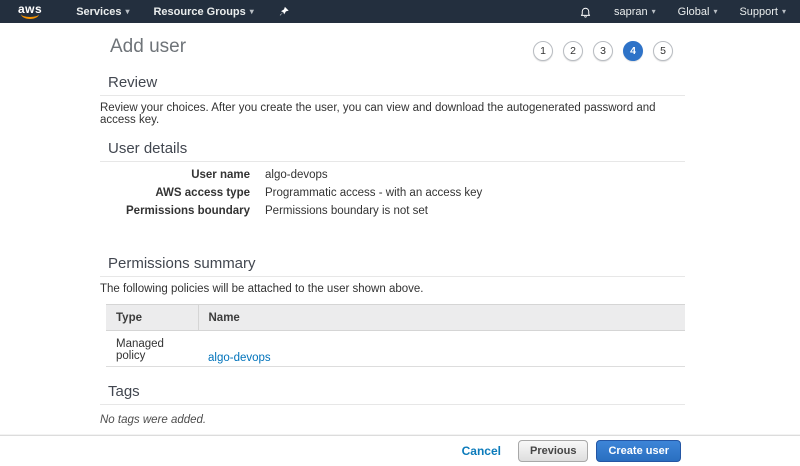  I want to click on policy-name-cell: algo-devops, so click(441, 349).